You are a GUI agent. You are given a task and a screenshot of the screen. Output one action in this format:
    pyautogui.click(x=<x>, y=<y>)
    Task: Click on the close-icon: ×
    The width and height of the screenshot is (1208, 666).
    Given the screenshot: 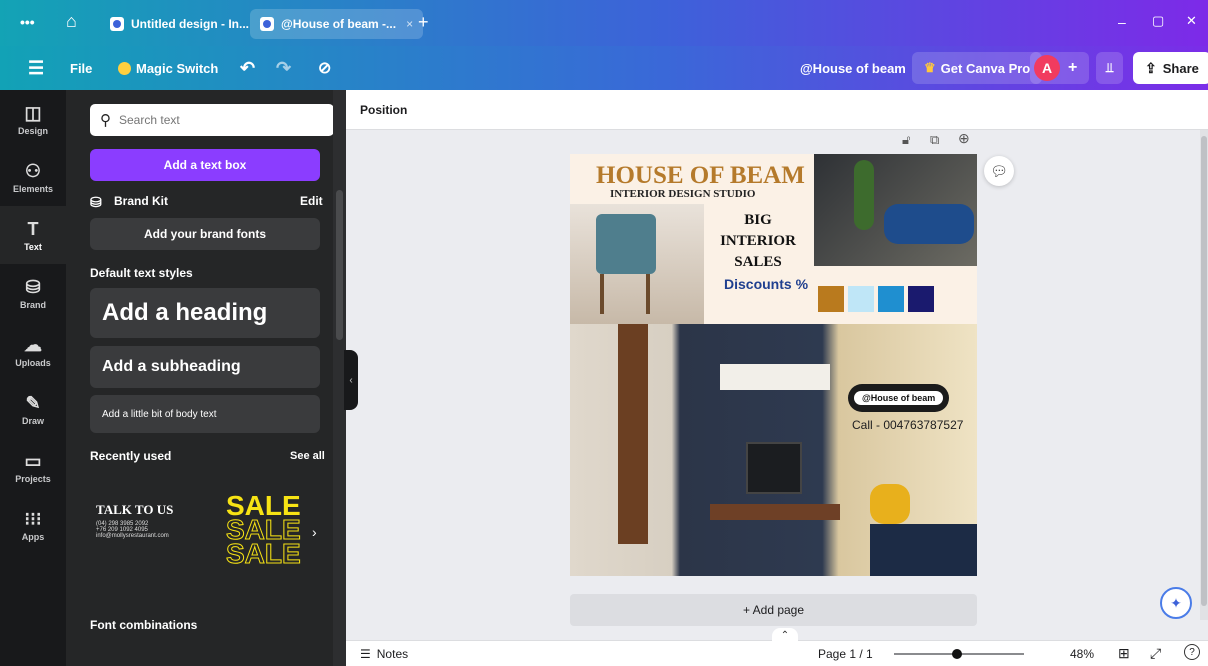 What is the action you would take?
    pyautogui.click(x=409, y=24)
    